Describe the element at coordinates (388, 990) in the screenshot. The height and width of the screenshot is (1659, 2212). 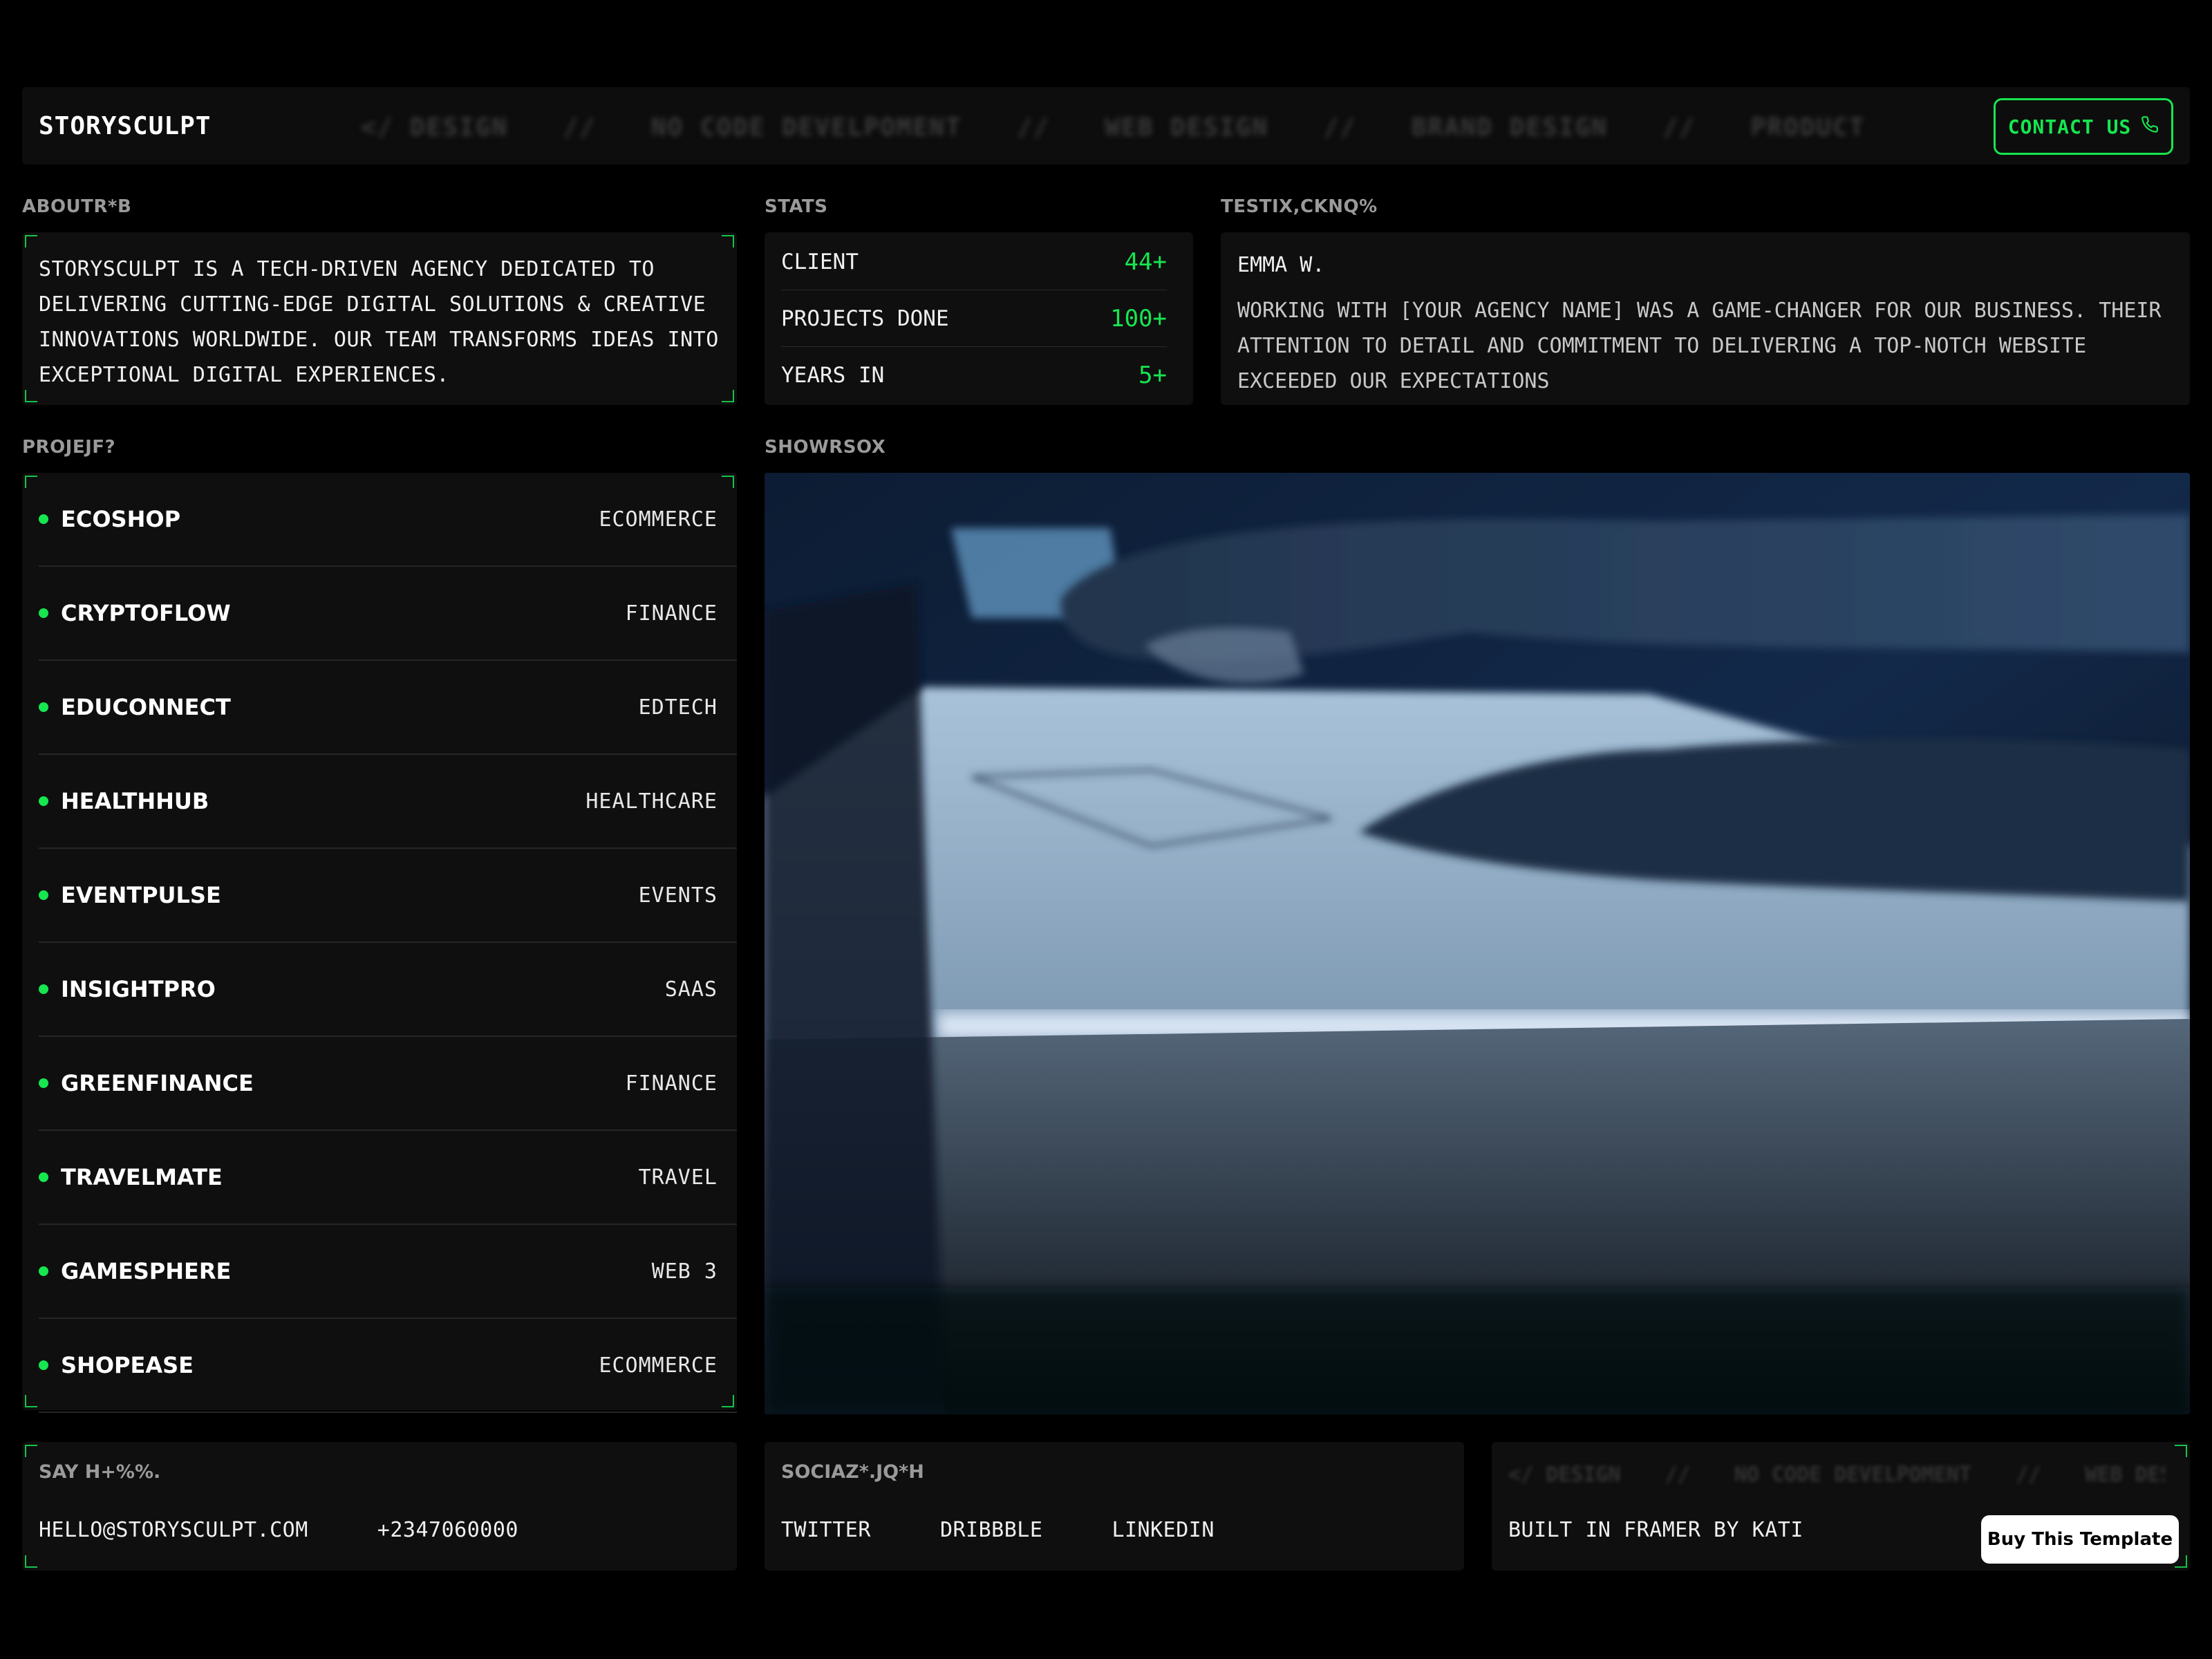
I see `project-row: INSIGHTPRO SAAS` at that location.